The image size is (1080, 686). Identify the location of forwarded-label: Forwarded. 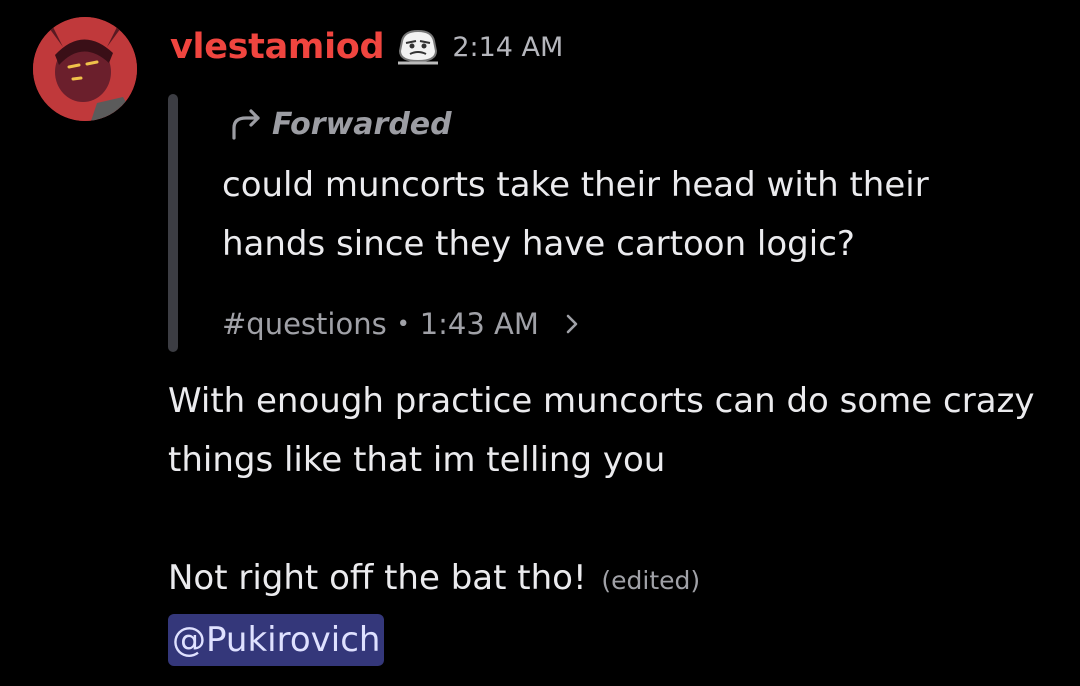
(339, 124).